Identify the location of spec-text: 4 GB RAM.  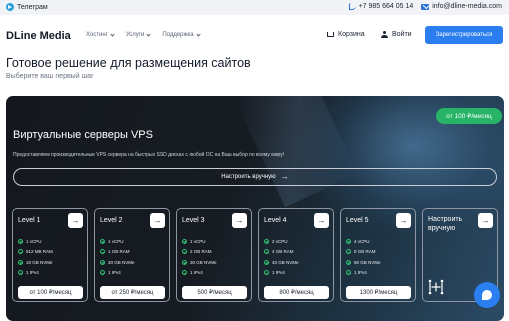
(283, 252).